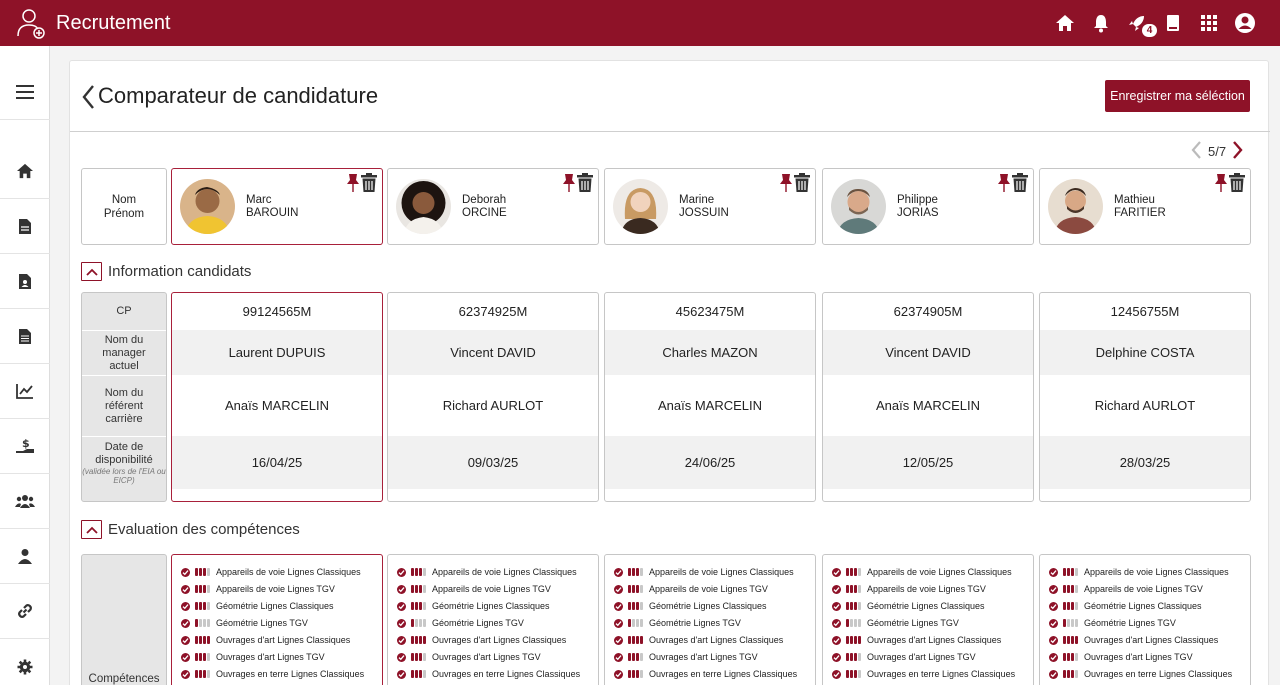  I want to click on cp-value: 45623475M, so click(710, 311).